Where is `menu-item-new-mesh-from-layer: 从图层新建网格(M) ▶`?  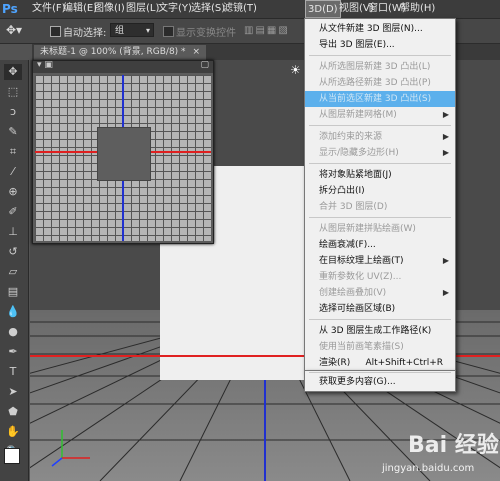 menu-item-new-mesh-from-layer: 从图层新建网格(M) ▶ is located at coordinates (380, 115).